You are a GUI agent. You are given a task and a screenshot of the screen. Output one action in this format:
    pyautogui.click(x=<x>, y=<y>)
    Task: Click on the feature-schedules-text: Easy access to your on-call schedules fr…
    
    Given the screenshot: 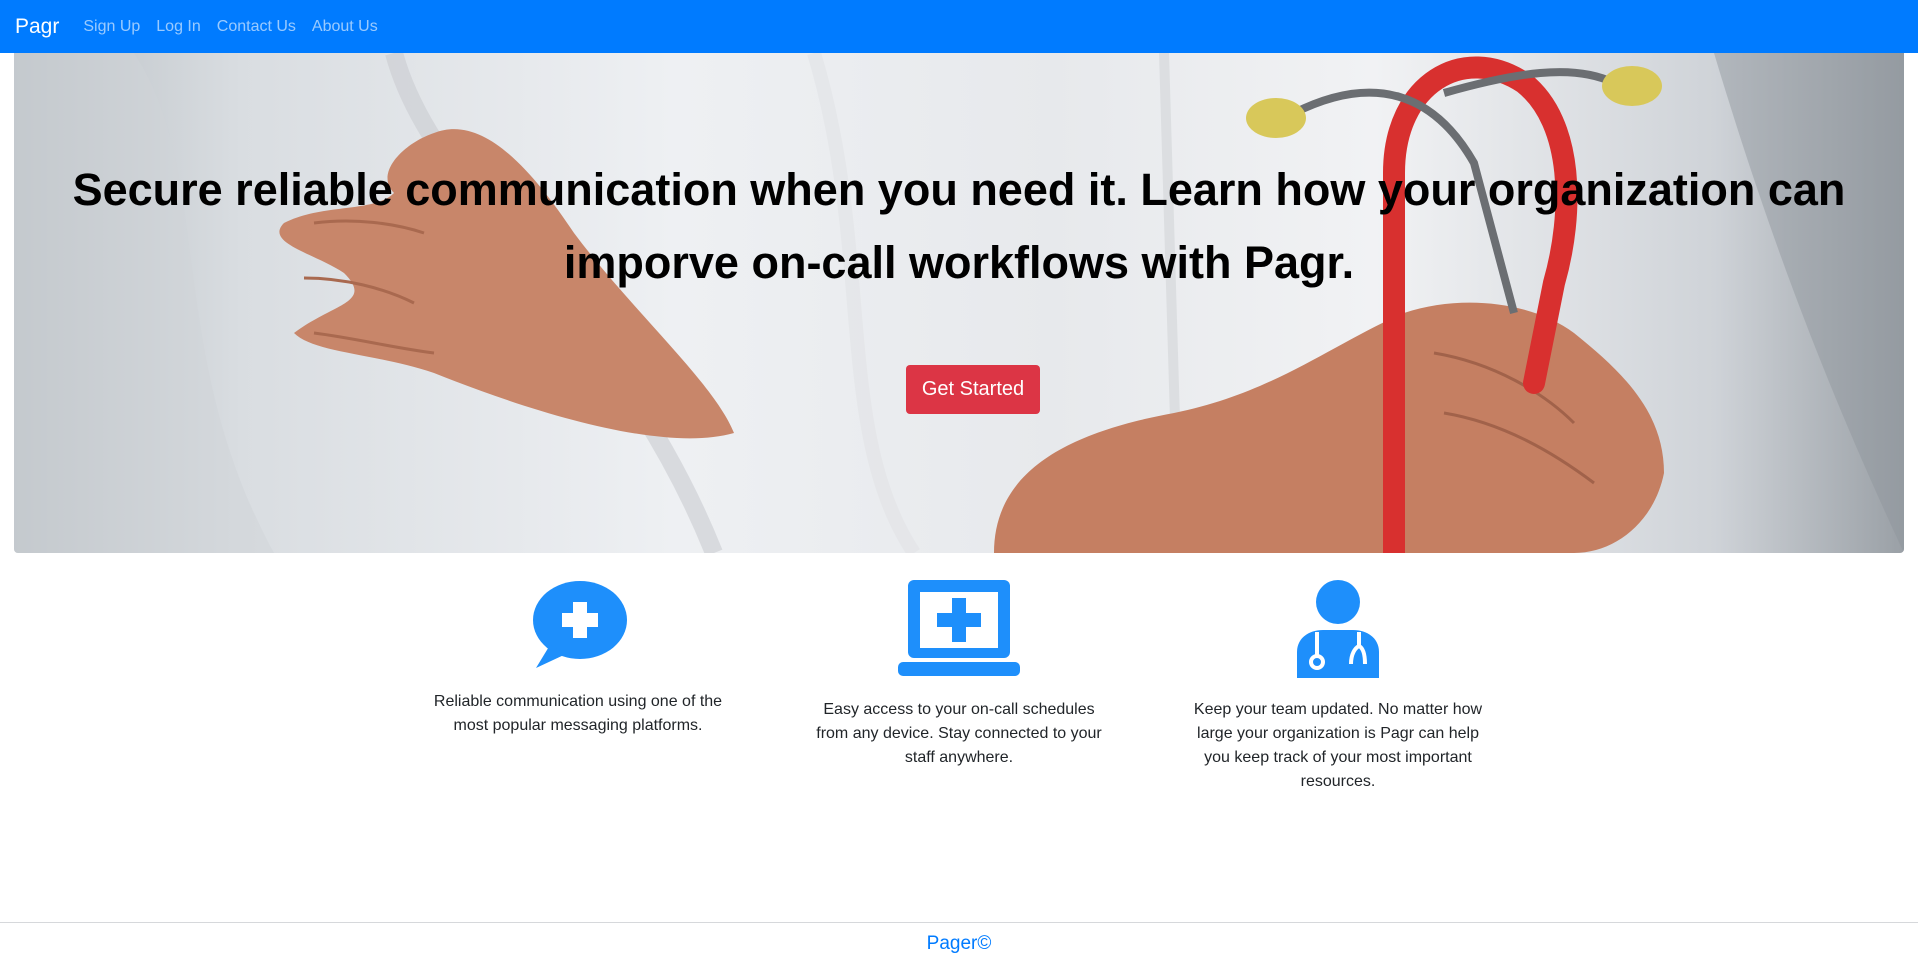 What is the action you would take?
    pyautogui.click(x=959, y=733)
    